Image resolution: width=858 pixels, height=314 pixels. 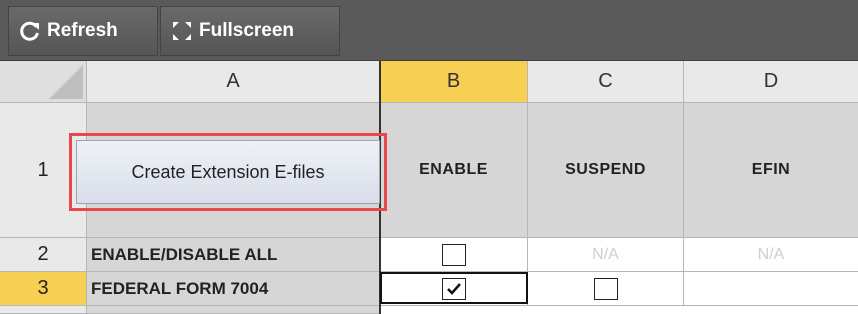 I want to click on refresh-icon, so click(x=30, y=31).